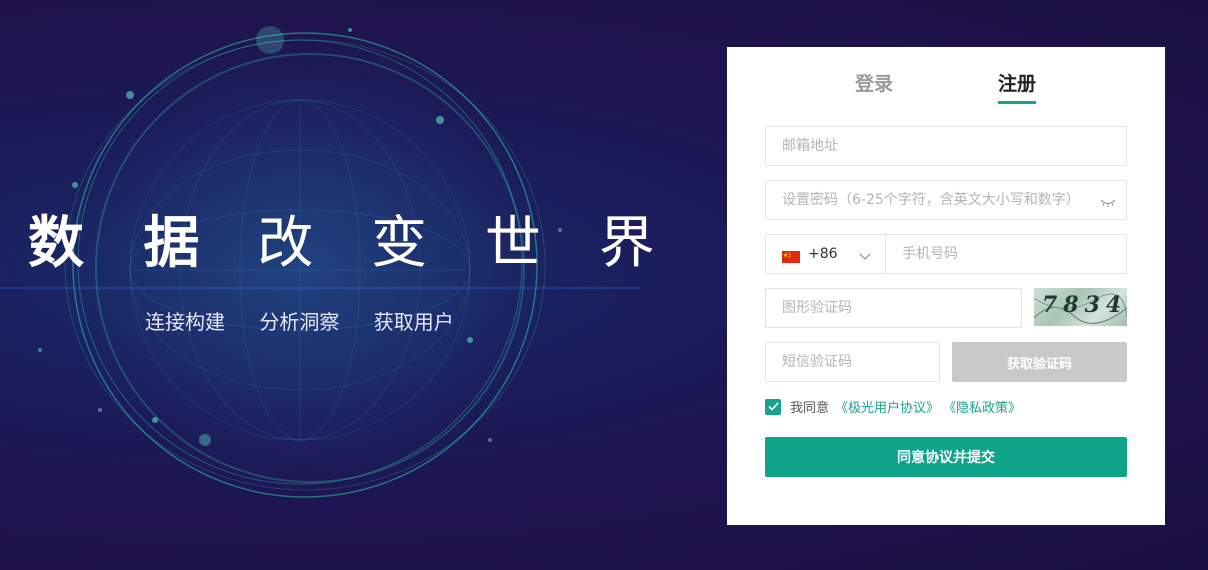 Image resolution: width=1208 pixels, height=570 pixels. What do you see at coordinates (810, 408) in the screenshot?
I see `agree-label: 我同意` at bounding box center [810, 408].